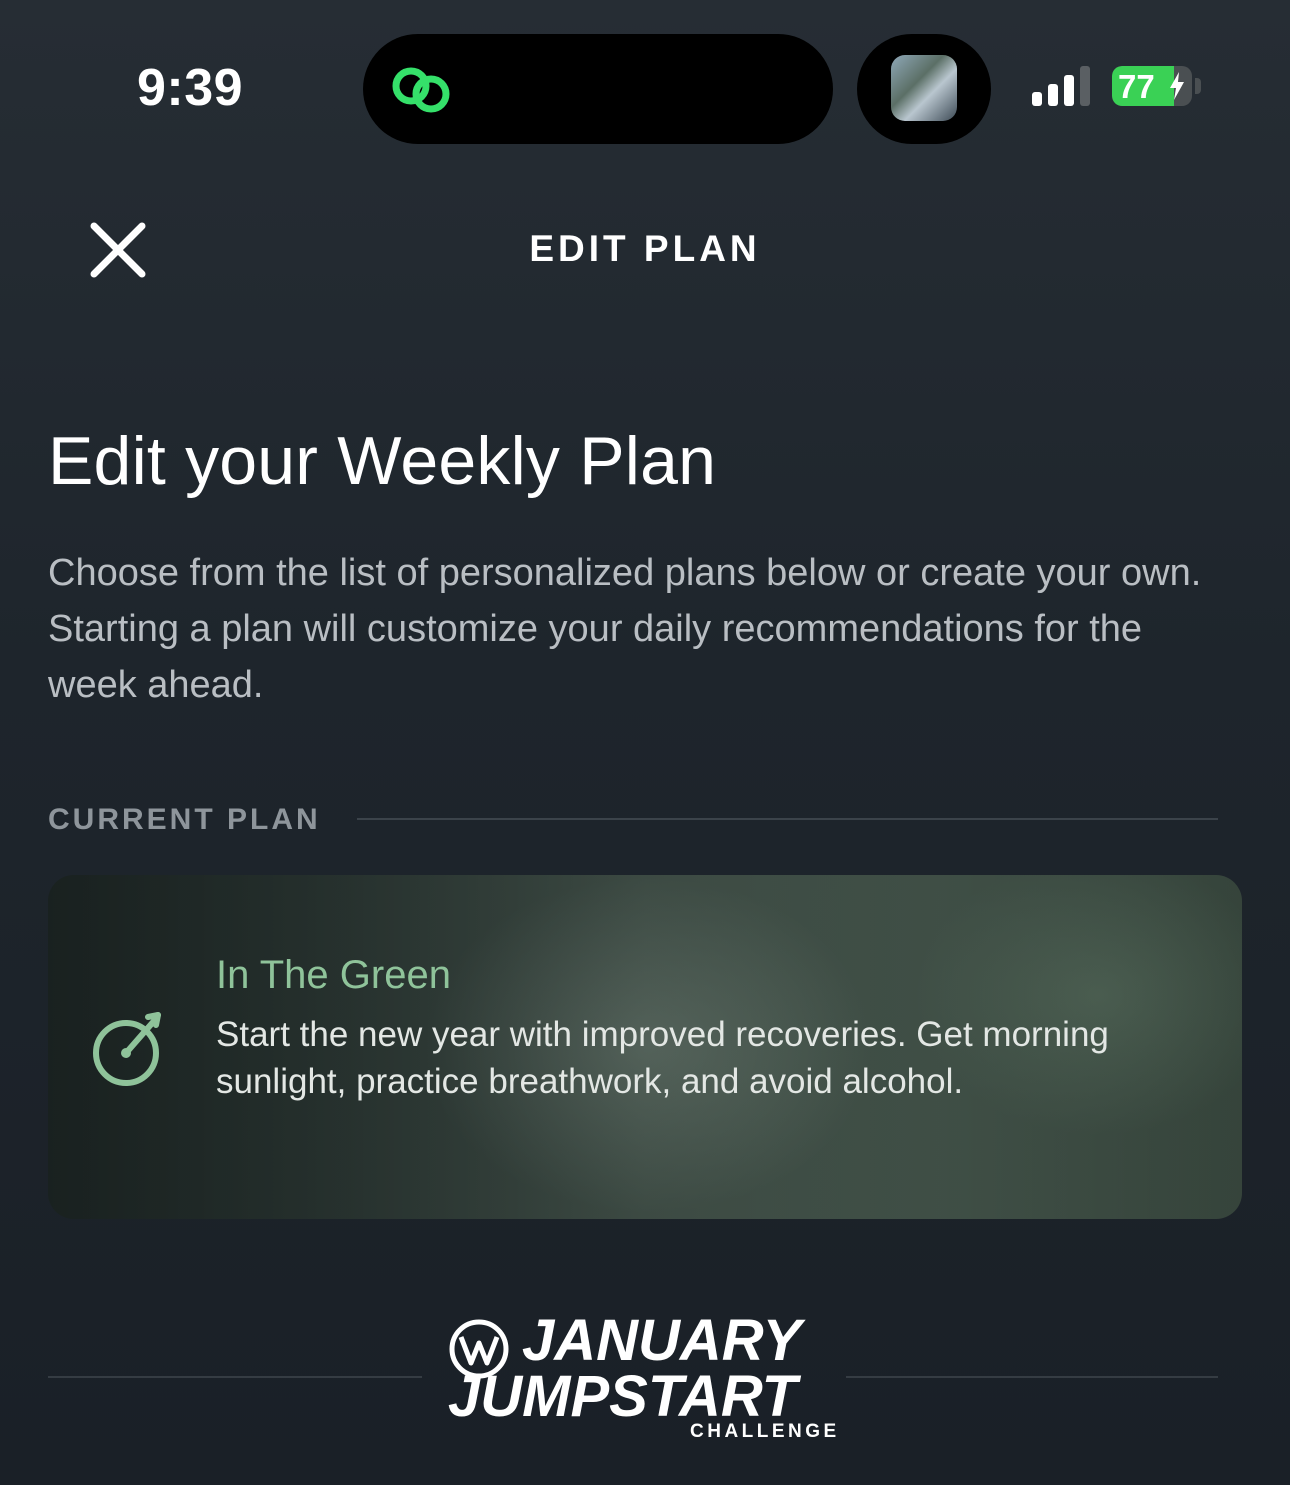 The width and height of the screenshot is (1290, 1485). What do you see at coordinates (1177, 86) in the screenshot?
I see `charging-bolt-icon` at bounding box center [1177, 86].